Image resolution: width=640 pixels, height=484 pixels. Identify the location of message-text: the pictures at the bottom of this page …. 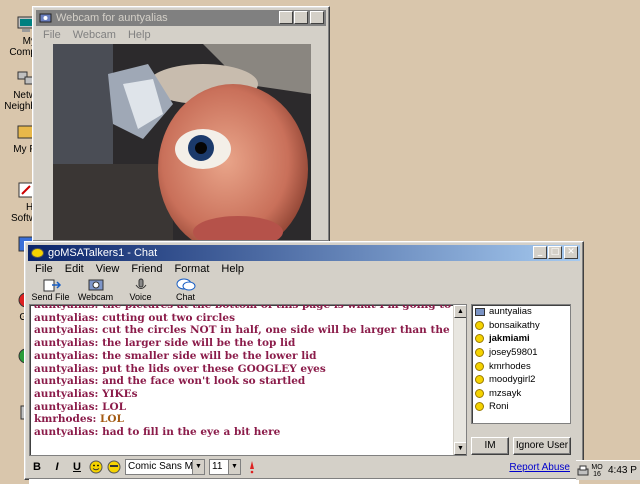
(284, 307).